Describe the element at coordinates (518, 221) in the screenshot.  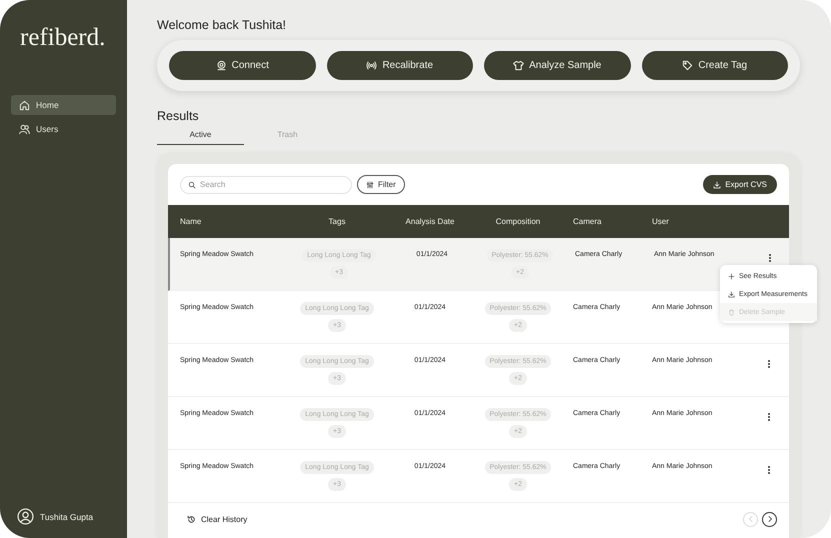
I see `column-header: Composition` at that location.